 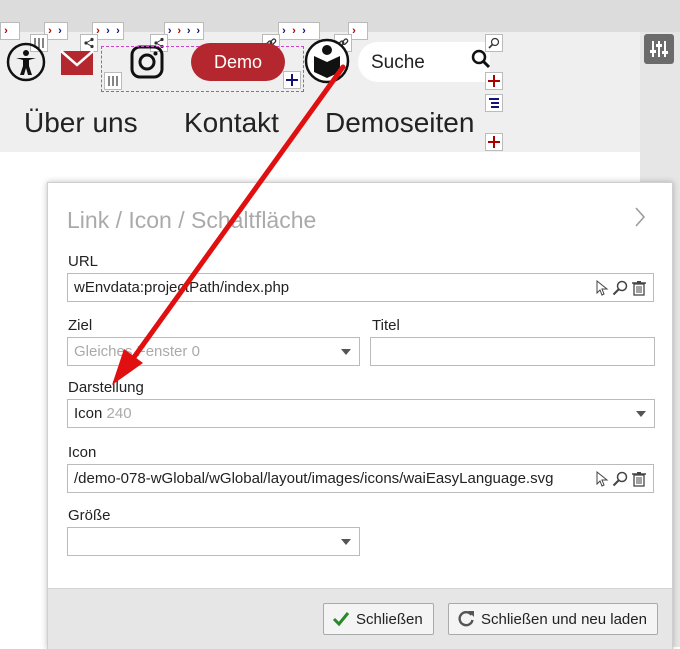 What do you see at coordinates (360, 287) in the screenshot?
I see `url-field: wEnvdata:projectPath/index.php` at bounding box center [360, 287].